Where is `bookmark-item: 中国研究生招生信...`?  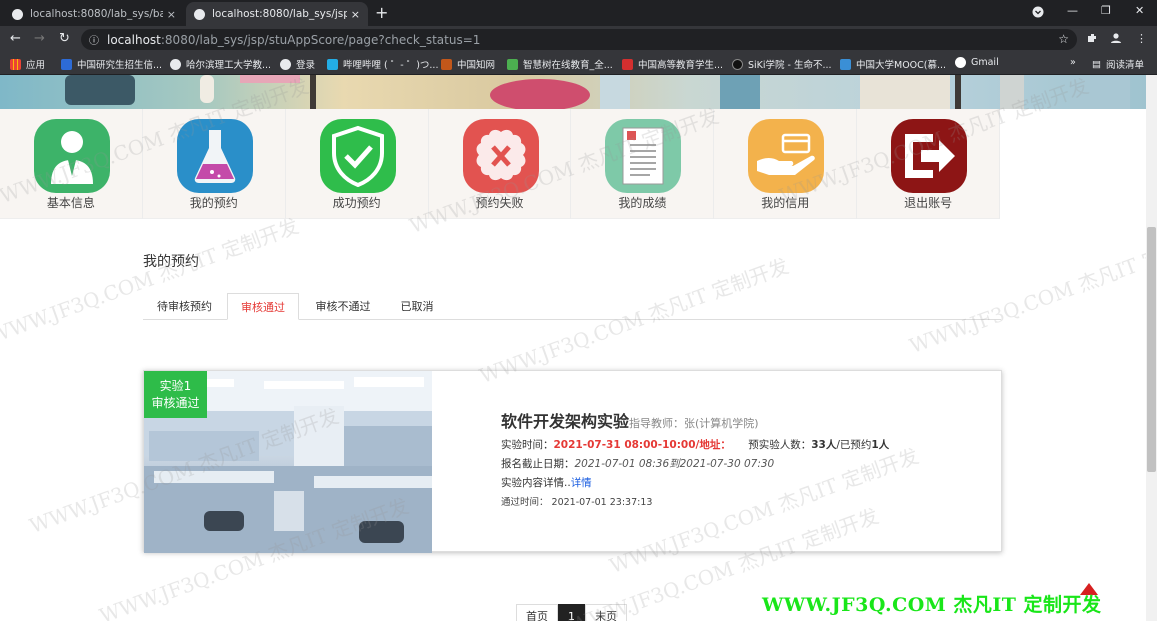
bookmark-item: 中国研究生招生信... is located at coordinates (111, 64).